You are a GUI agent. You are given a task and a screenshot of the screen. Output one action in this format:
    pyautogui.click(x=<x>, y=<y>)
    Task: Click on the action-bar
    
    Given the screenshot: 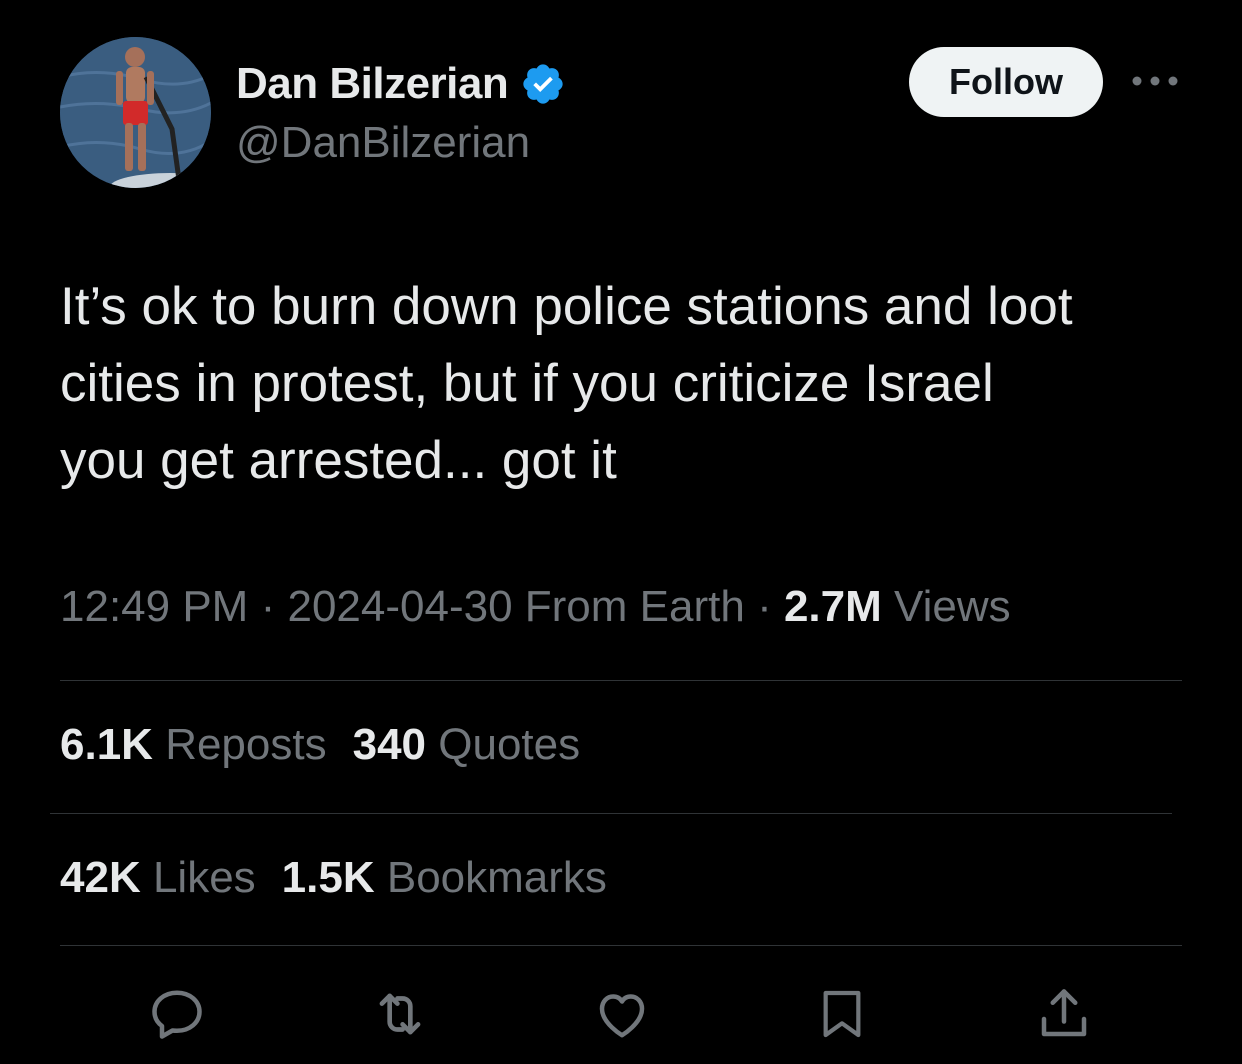 What is the action you would take?
    pyautogui.click(x=621, y=1014)
    